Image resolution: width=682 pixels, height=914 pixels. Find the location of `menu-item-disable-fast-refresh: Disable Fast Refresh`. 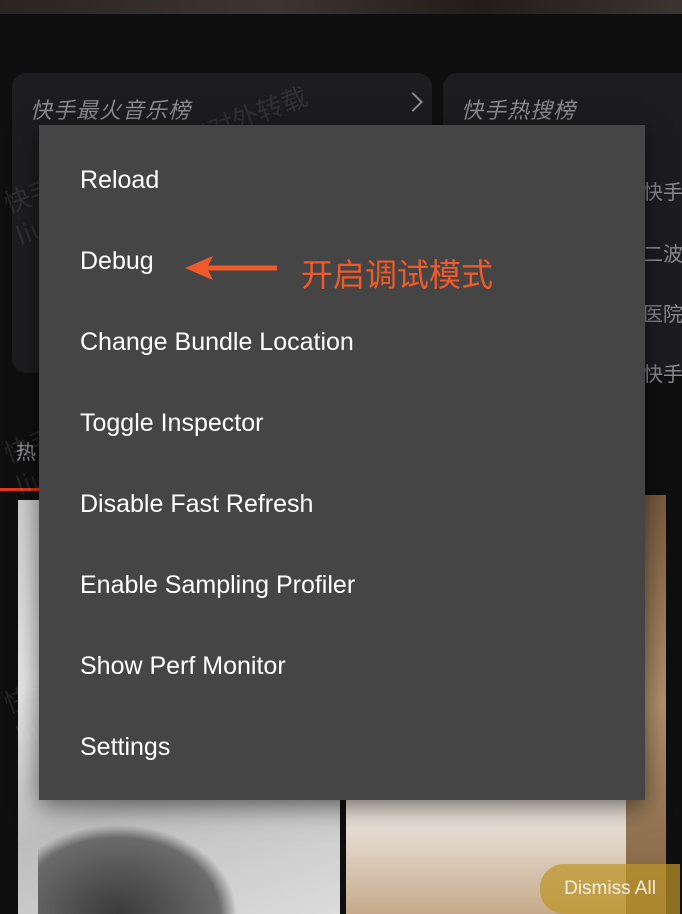

menu-item-disable-fast-refresh: Disable Fast Refresh is located at coordinates (342, 504).